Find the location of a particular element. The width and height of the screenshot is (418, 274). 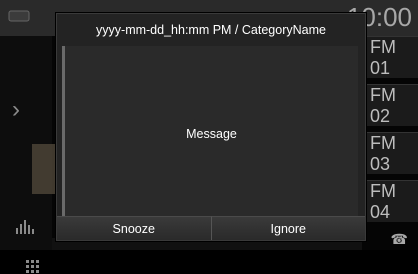

ignore-button: Ignore is located at coordinates (287, 228).